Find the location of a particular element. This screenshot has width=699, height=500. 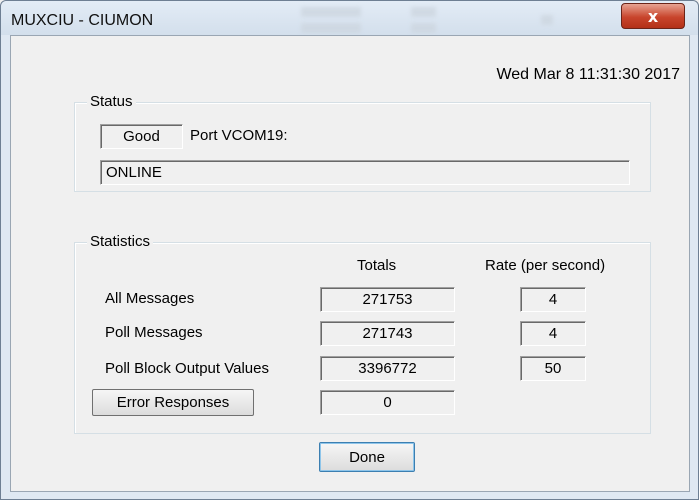

port-label: Port VCOM19: is located at coordinates (239, 135).